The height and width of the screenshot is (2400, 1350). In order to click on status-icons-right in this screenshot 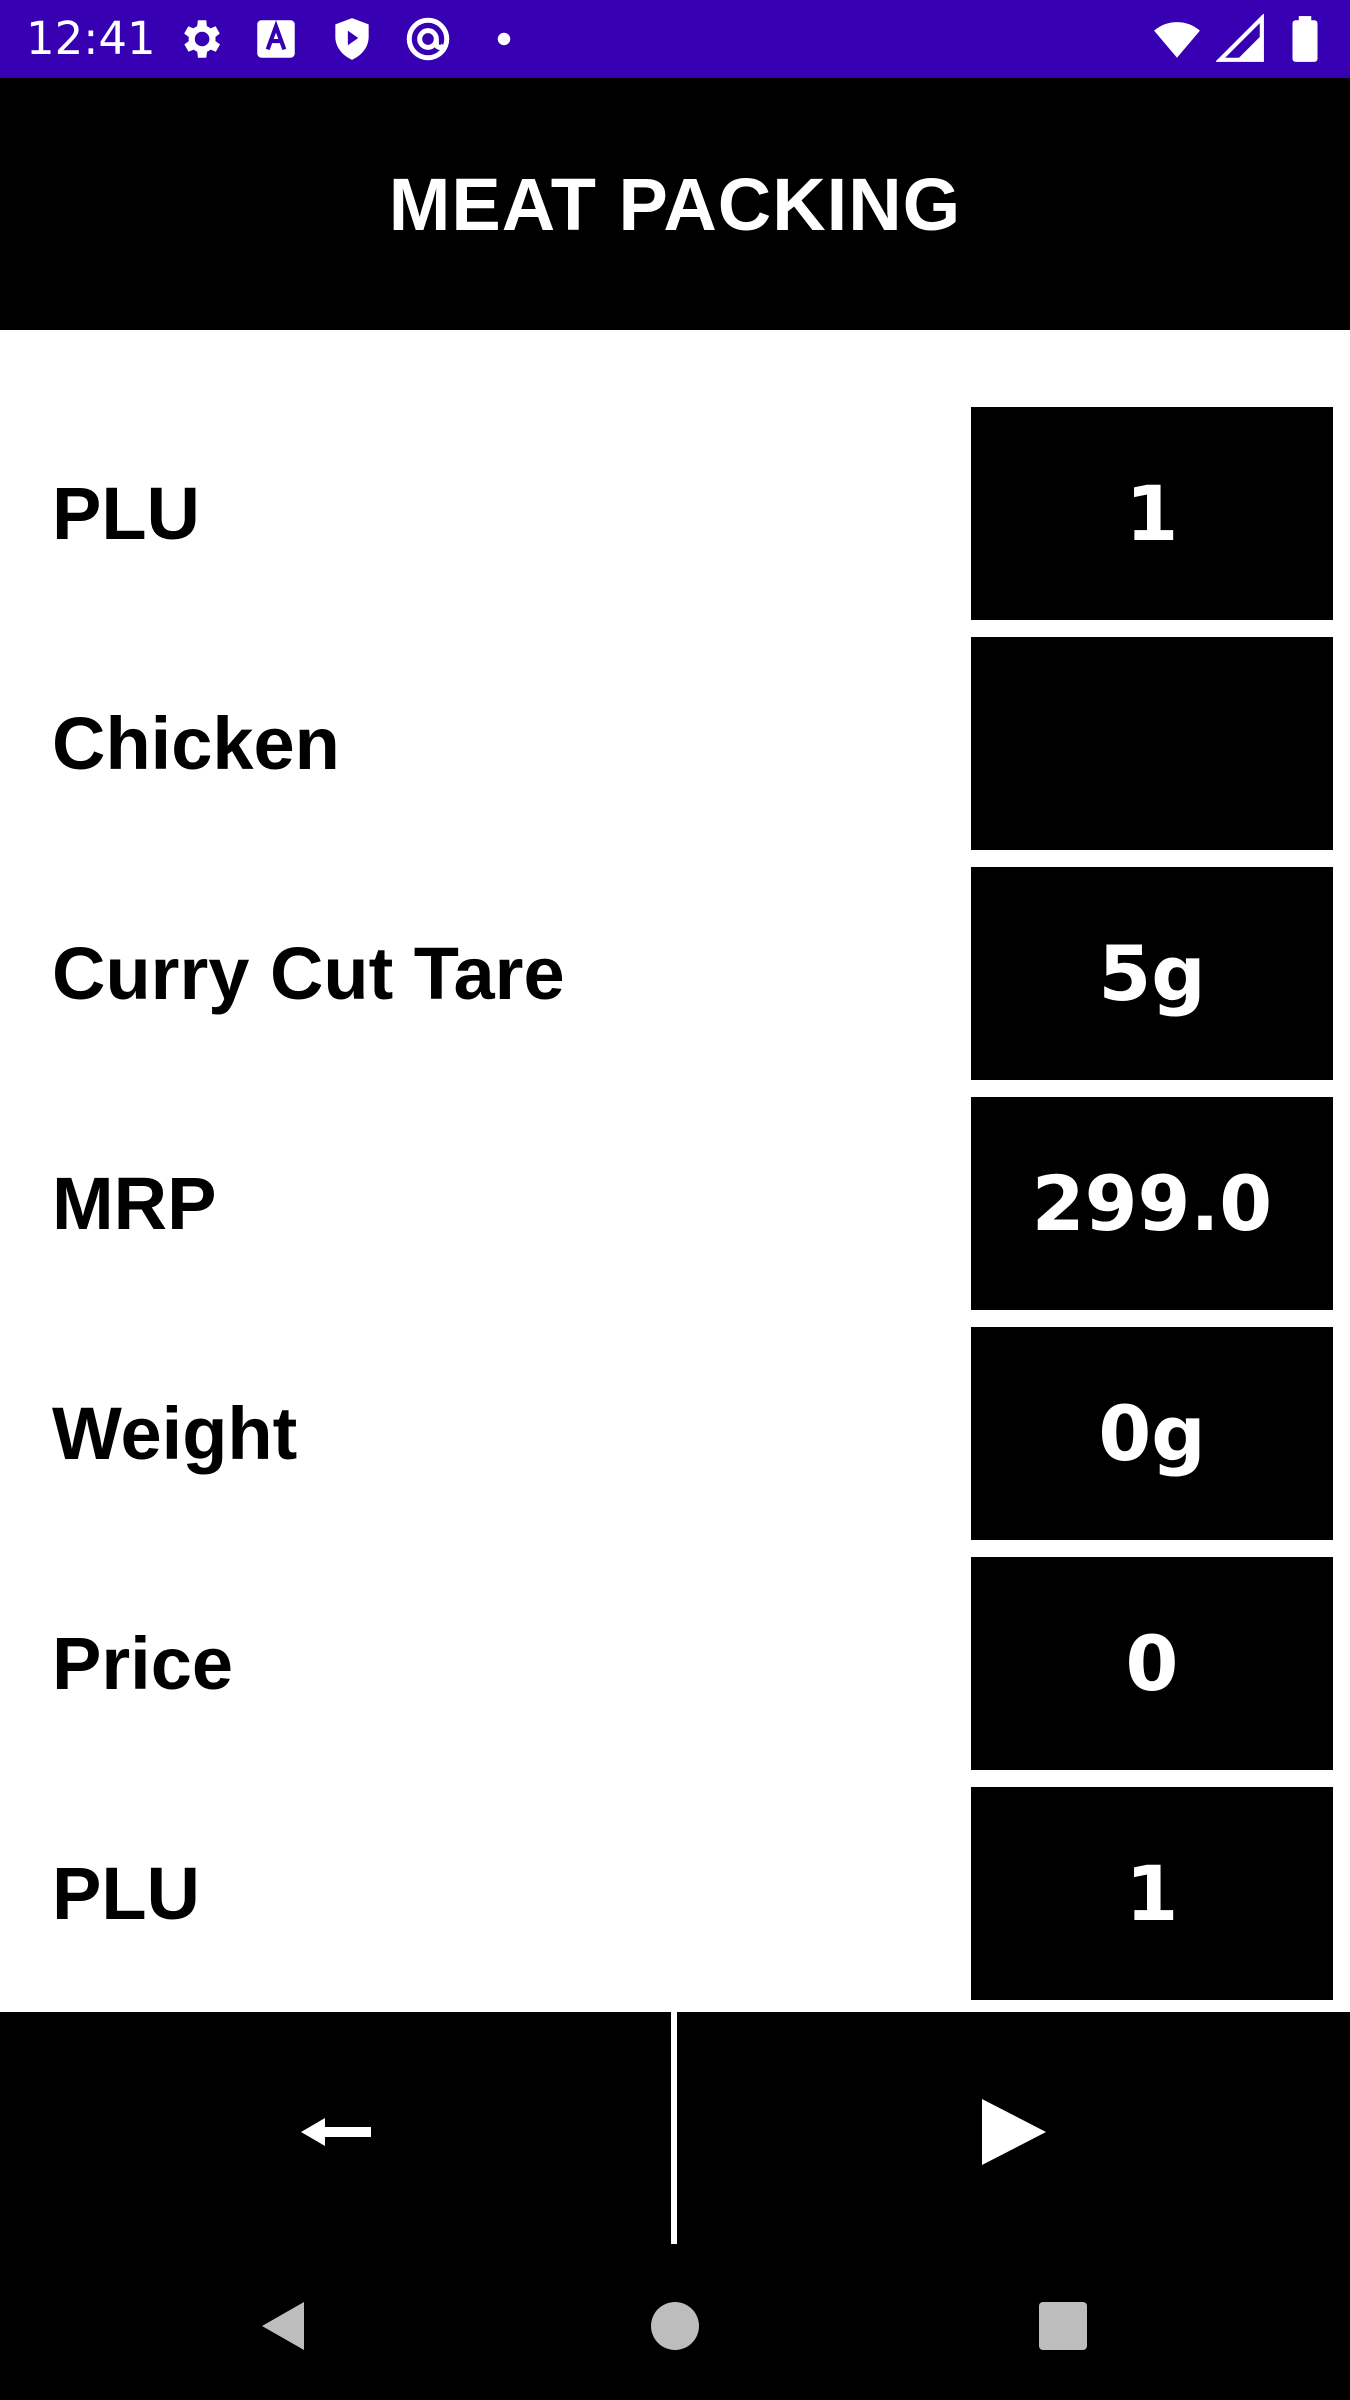, I will do `click(1241, 39)`.